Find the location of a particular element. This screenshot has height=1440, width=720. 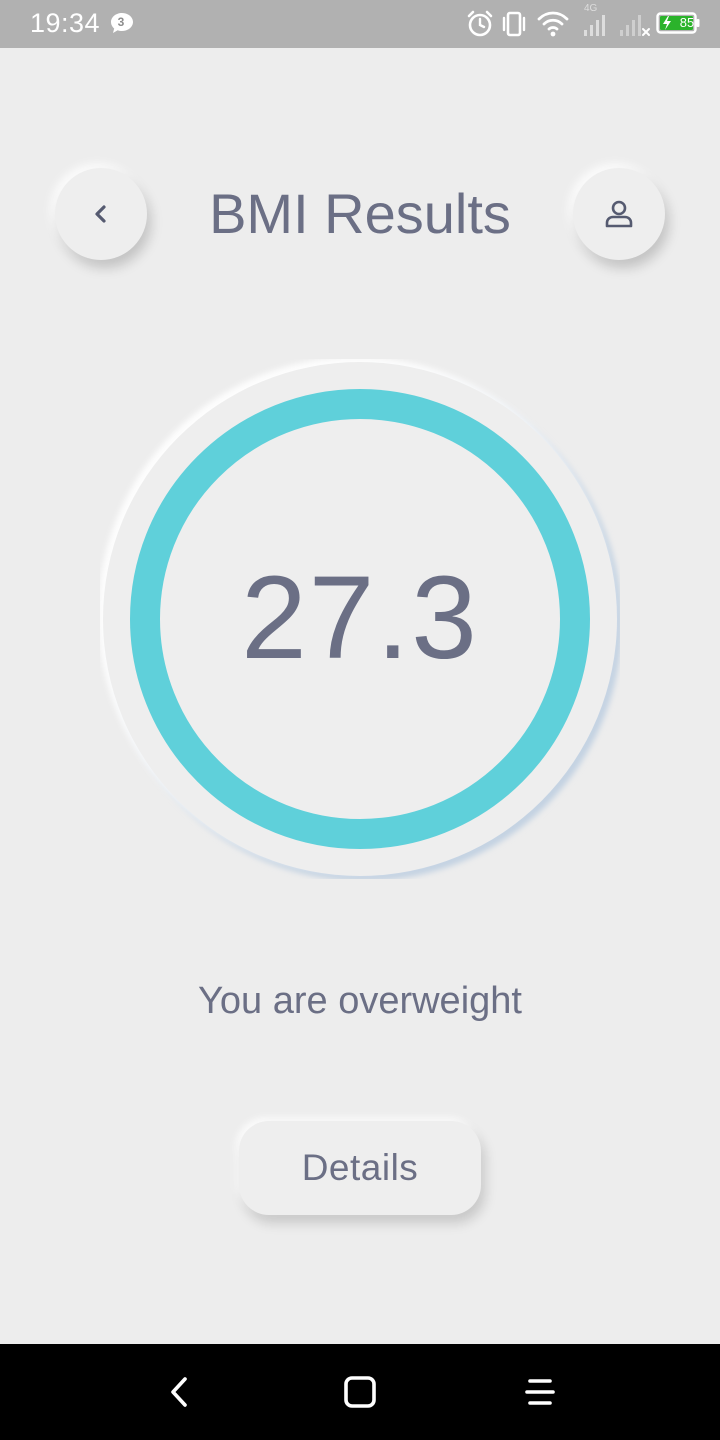

nav-home-icon is located at coordinates (360, 1392).